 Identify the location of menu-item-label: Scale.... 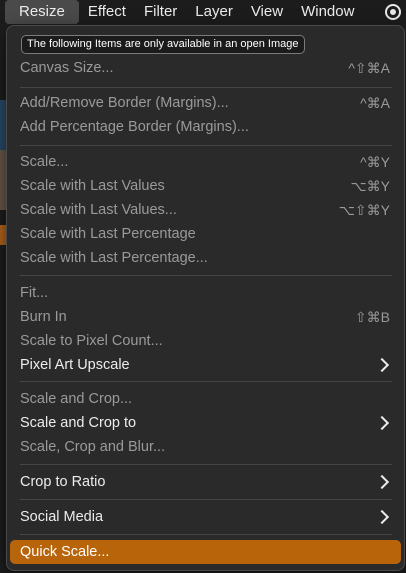
(44, 162).